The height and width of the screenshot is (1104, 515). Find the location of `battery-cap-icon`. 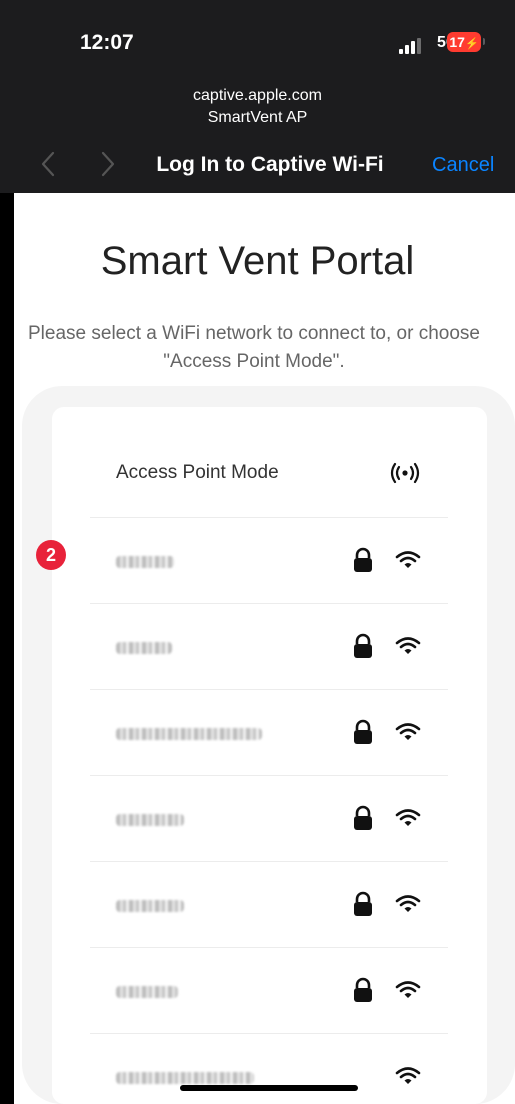

battery-cap-icon is located at coordinates (484, 41).